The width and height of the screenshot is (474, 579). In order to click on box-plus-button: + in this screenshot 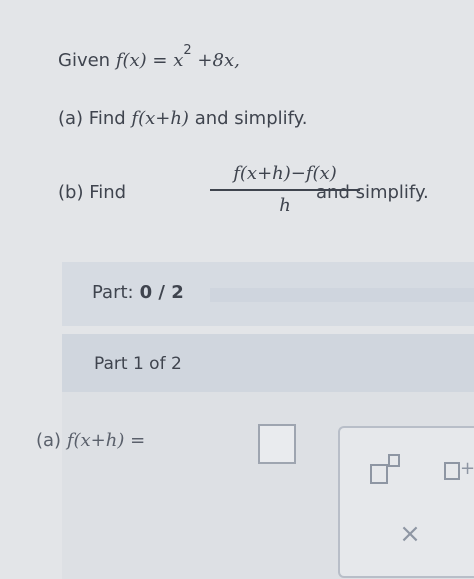, I will do `click(457, 471)`.